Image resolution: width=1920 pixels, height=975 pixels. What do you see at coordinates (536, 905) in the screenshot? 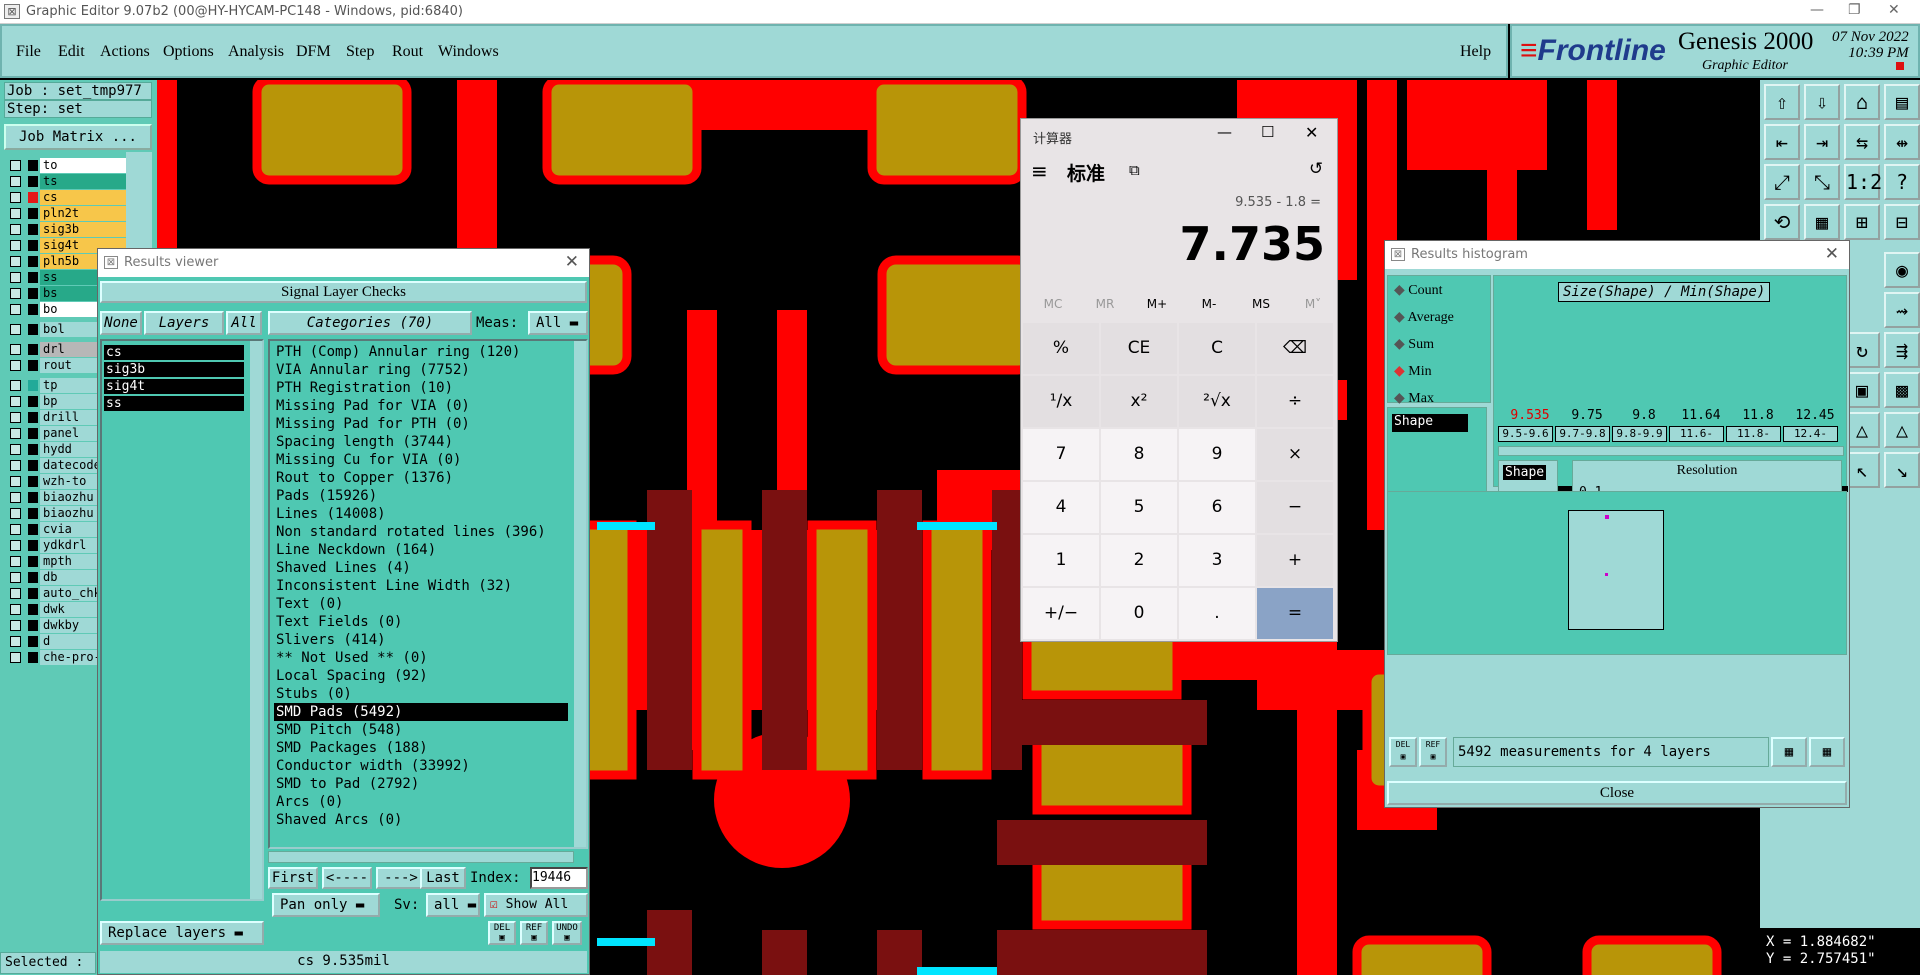
I see `show-all-toggle: ☑ Show All` at bounding box center [536, 905].